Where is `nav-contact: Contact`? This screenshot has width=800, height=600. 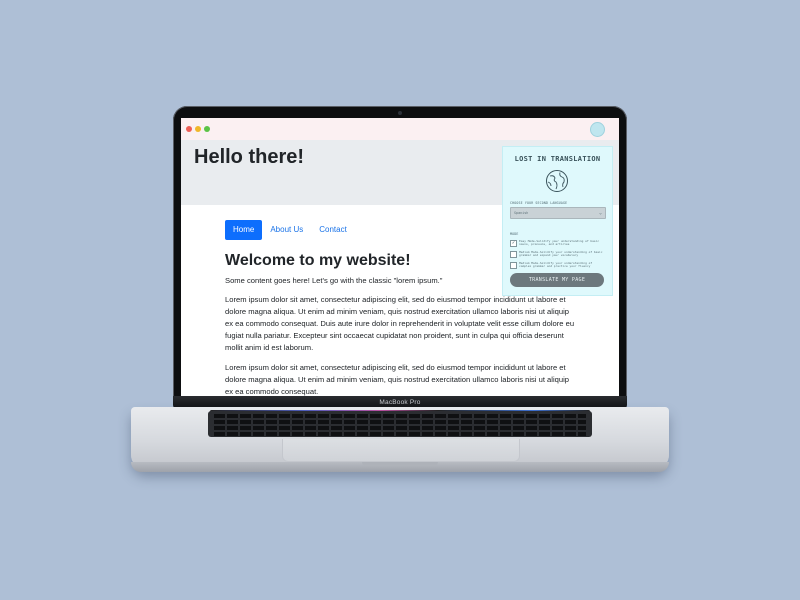
nav-contact: Contact is located at coordinates (333, 230).